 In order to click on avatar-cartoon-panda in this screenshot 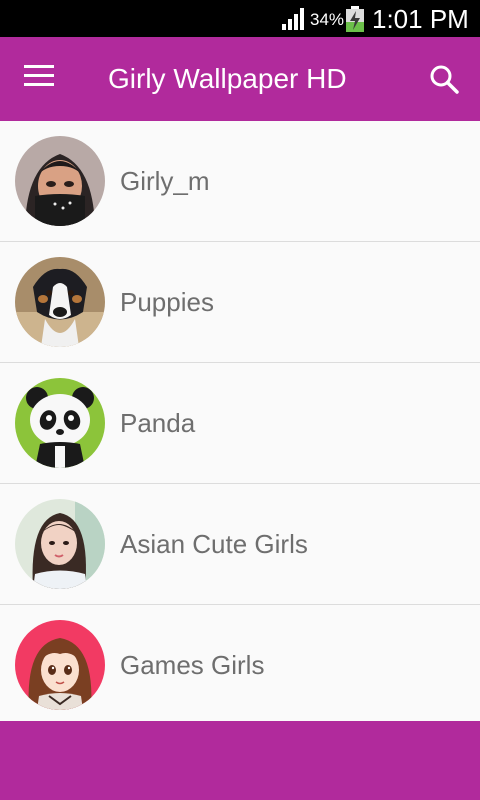, I will do `click(60, 423)`.